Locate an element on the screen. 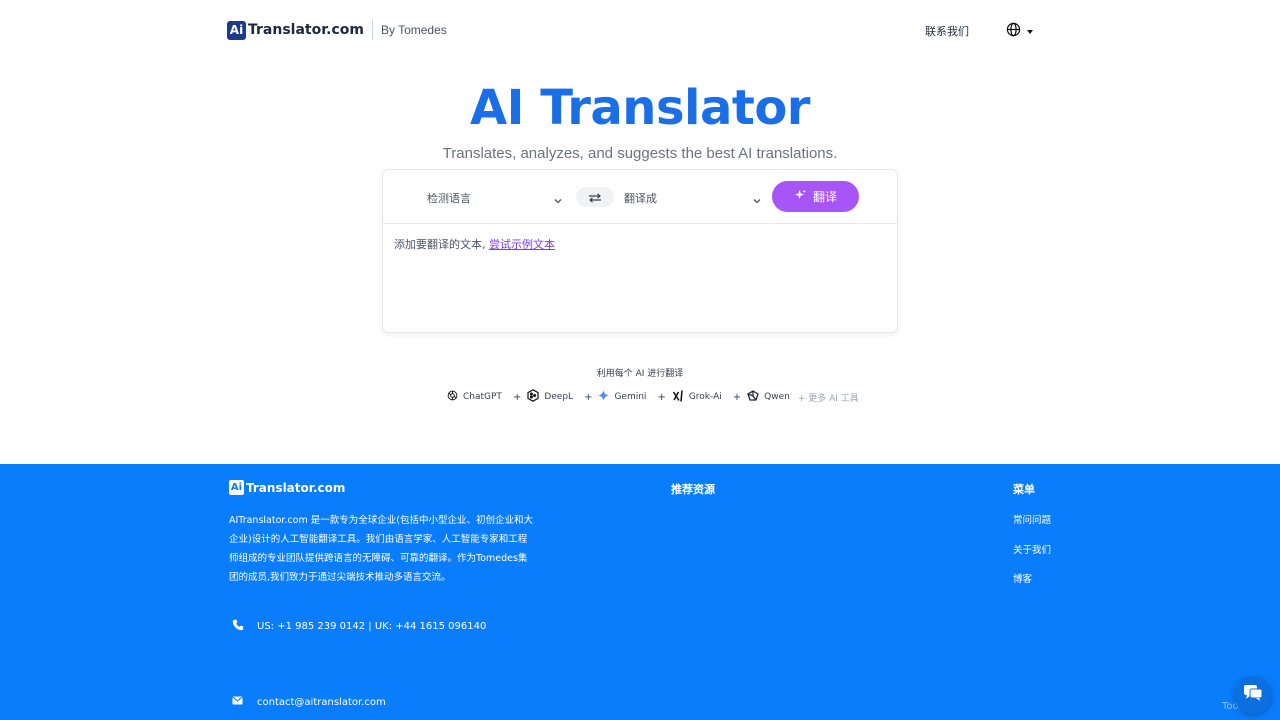  footer-logo-badge: Ai is located at coordinates (236, 487).